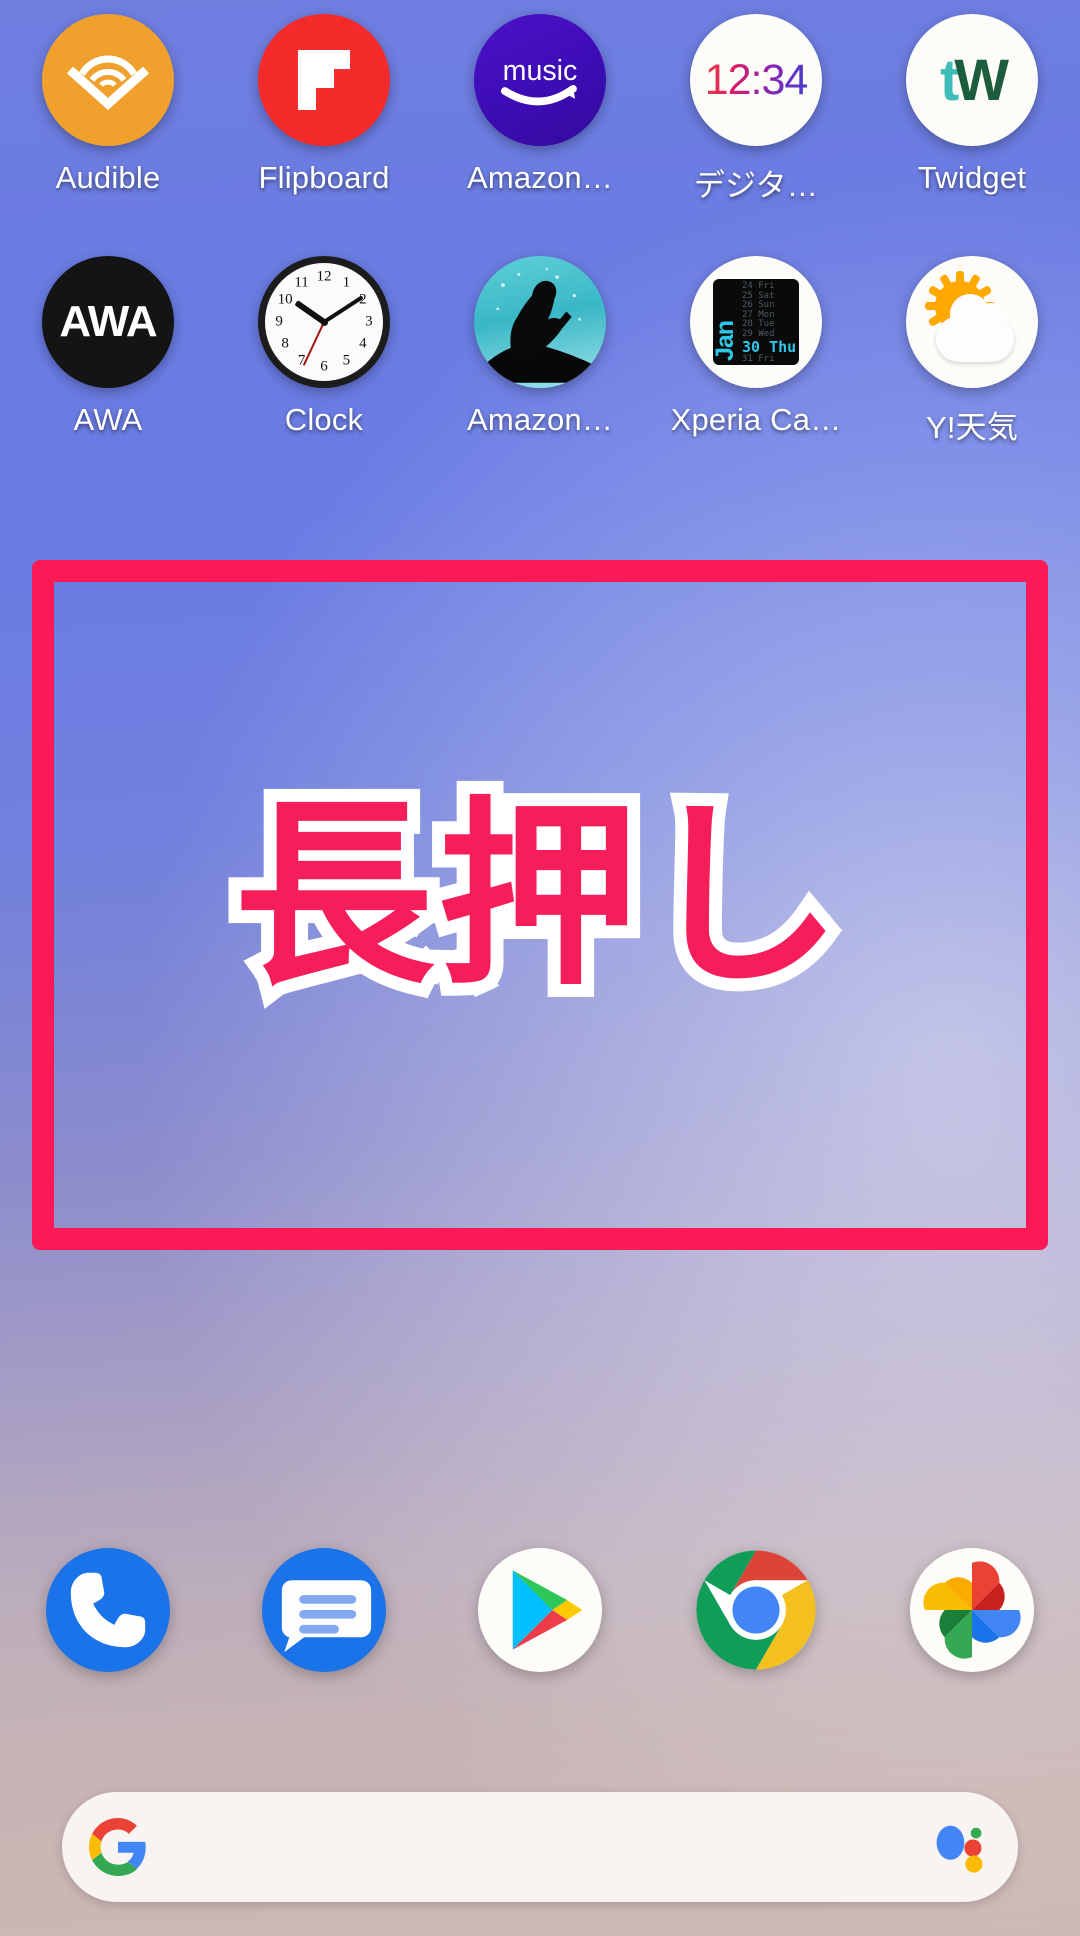  I want to click on messages-icon, so click(324, 1610).